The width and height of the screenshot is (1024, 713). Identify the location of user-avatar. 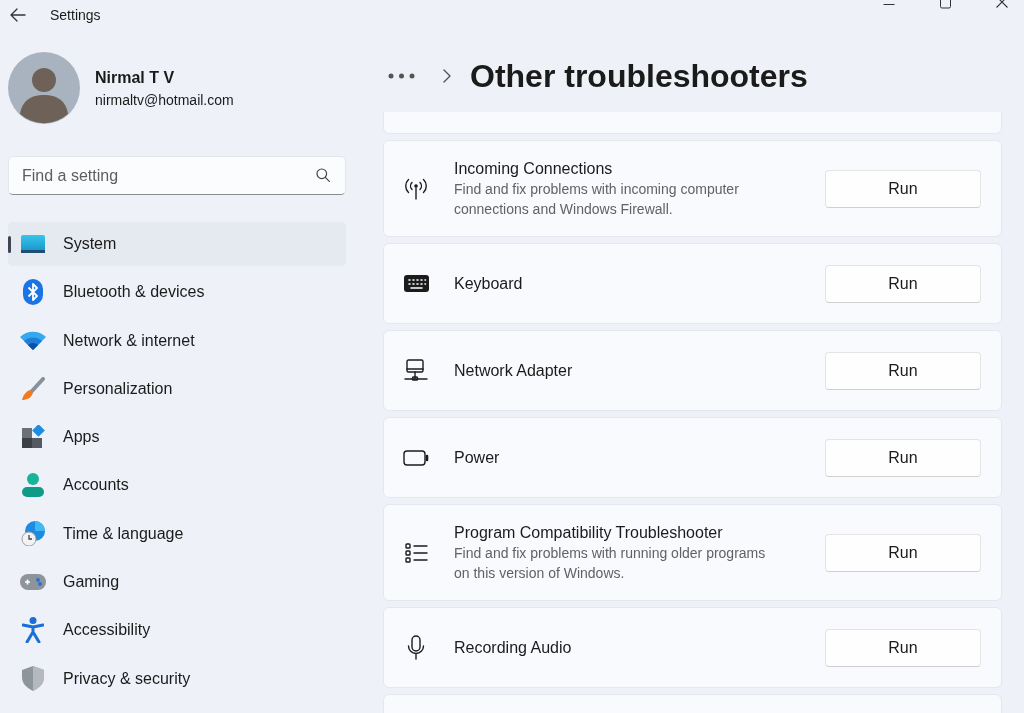
(44, 88).